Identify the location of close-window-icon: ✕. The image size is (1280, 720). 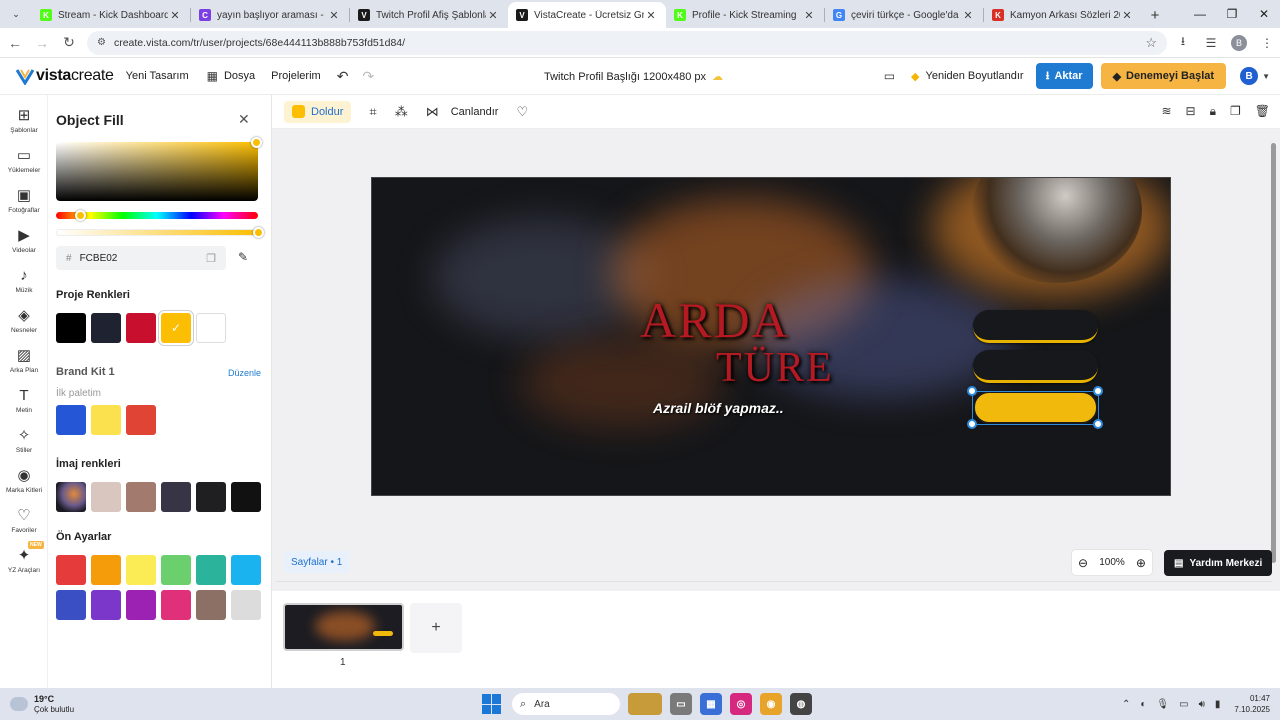
(1264, 14).